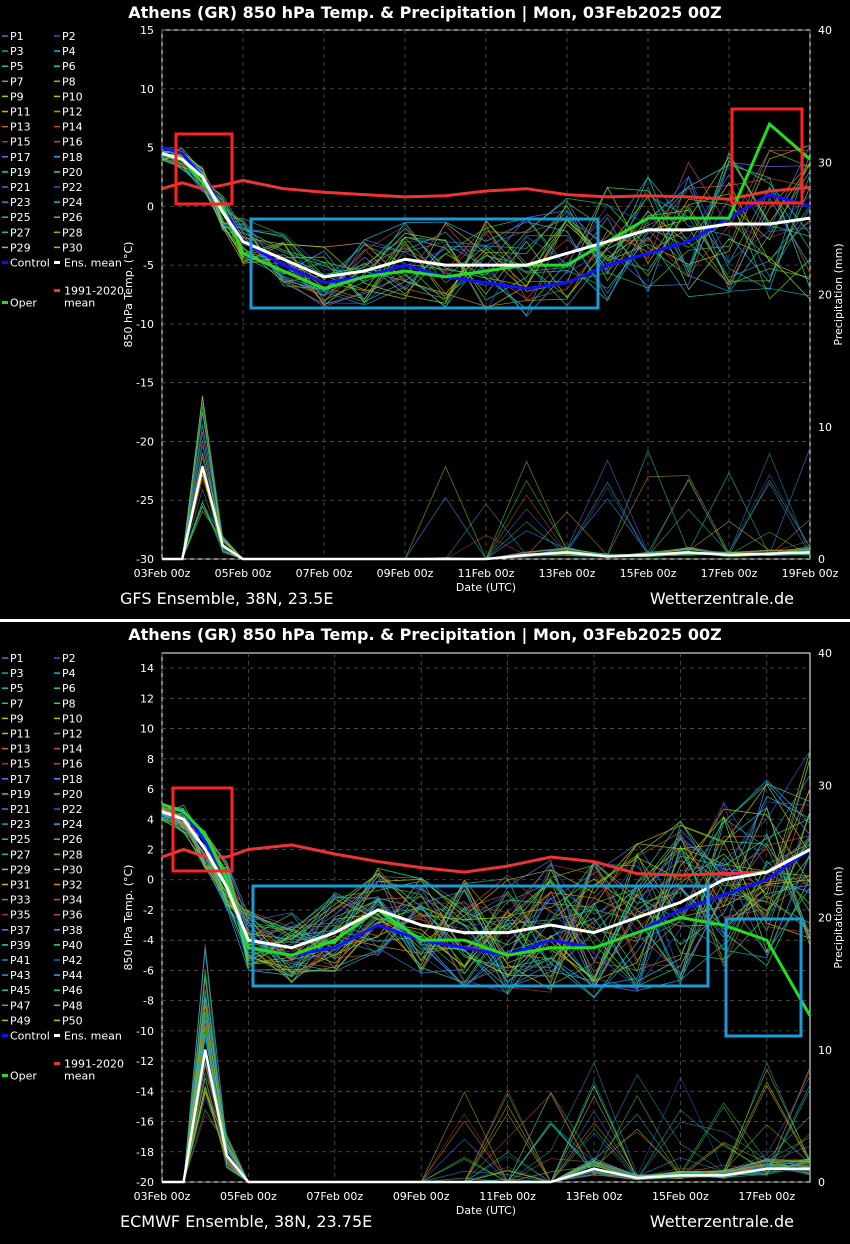 The width and height of the screenshot is (850, 1244). Describe the element at coordinates (145, 559) in the screenshot. I see `y-tick-label: -30` at that location.